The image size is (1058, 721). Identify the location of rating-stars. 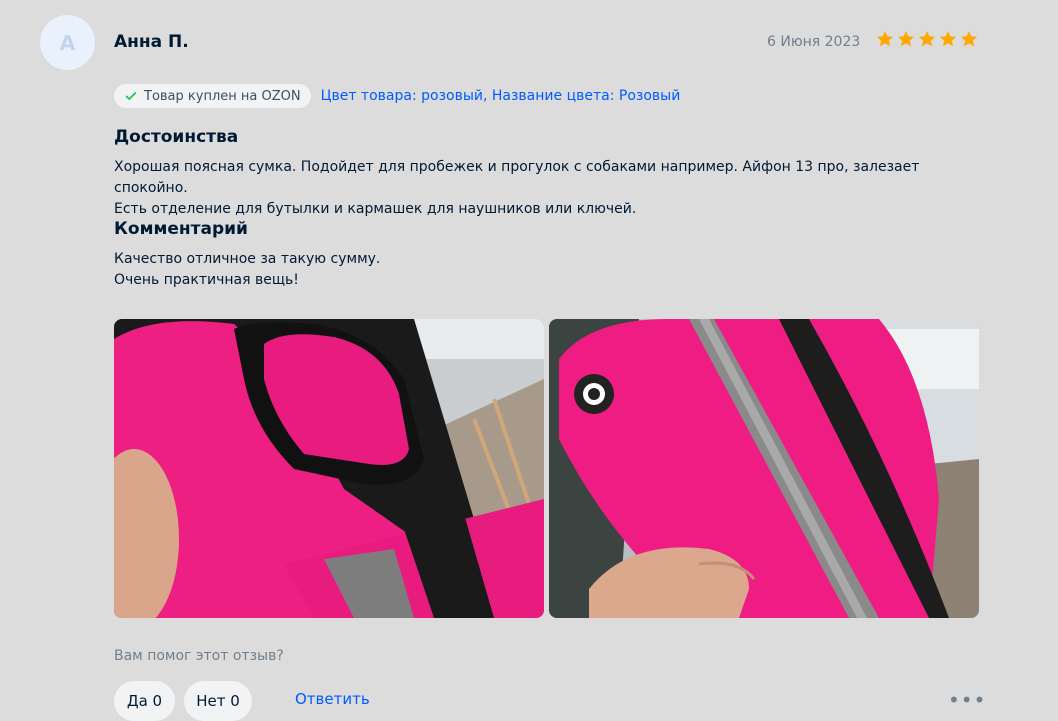
(927, 39).